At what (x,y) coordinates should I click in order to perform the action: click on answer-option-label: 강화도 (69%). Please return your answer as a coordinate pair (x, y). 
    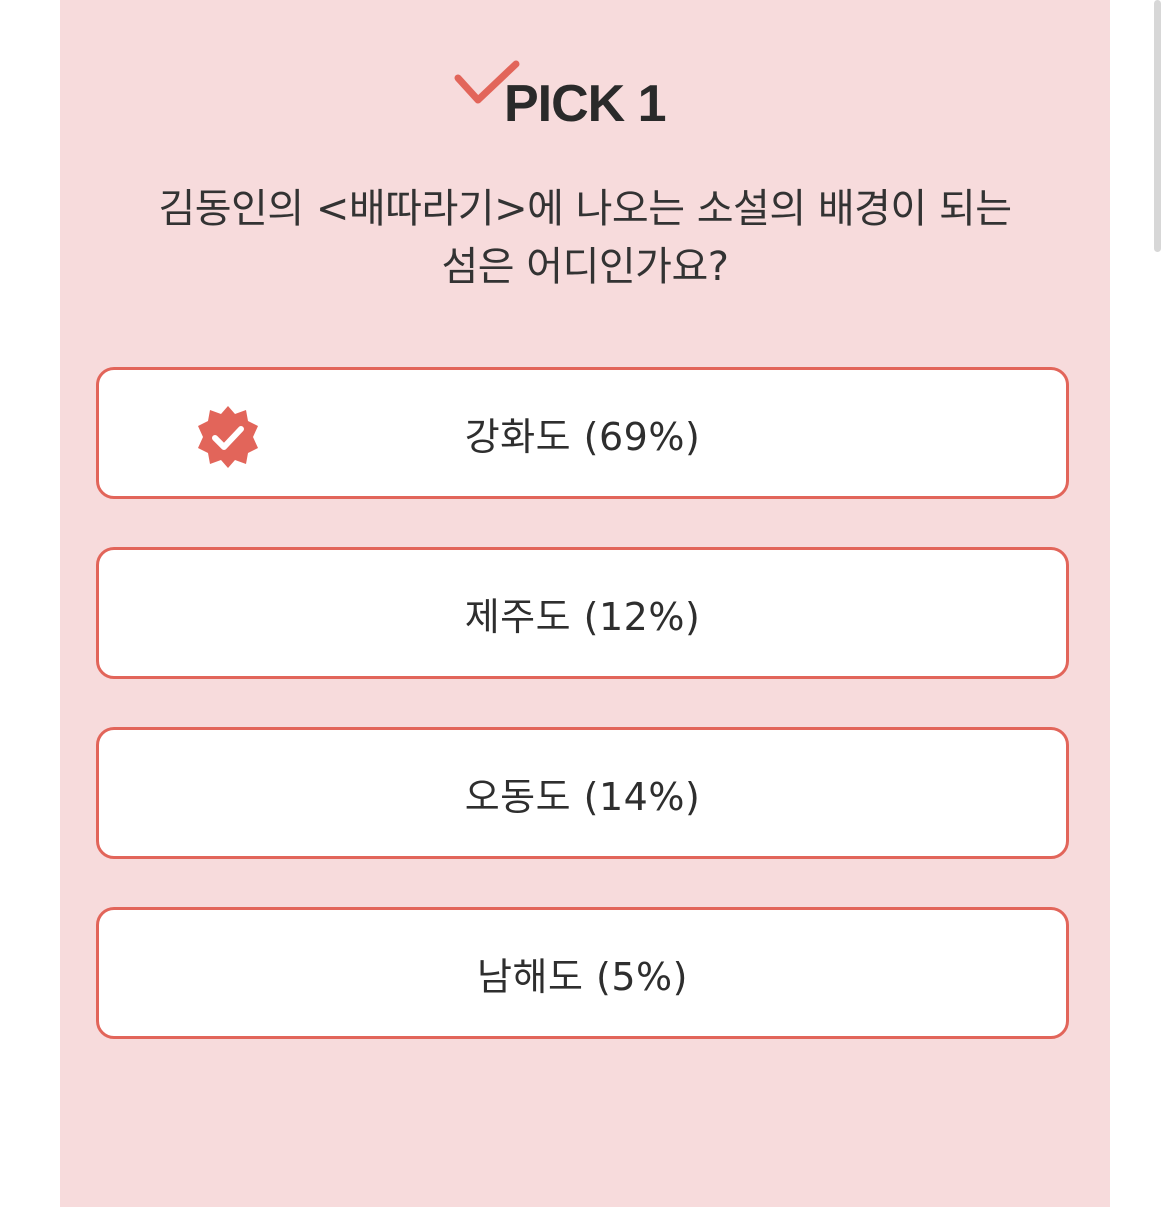
    Looking at the image, I should click on (582, 436).